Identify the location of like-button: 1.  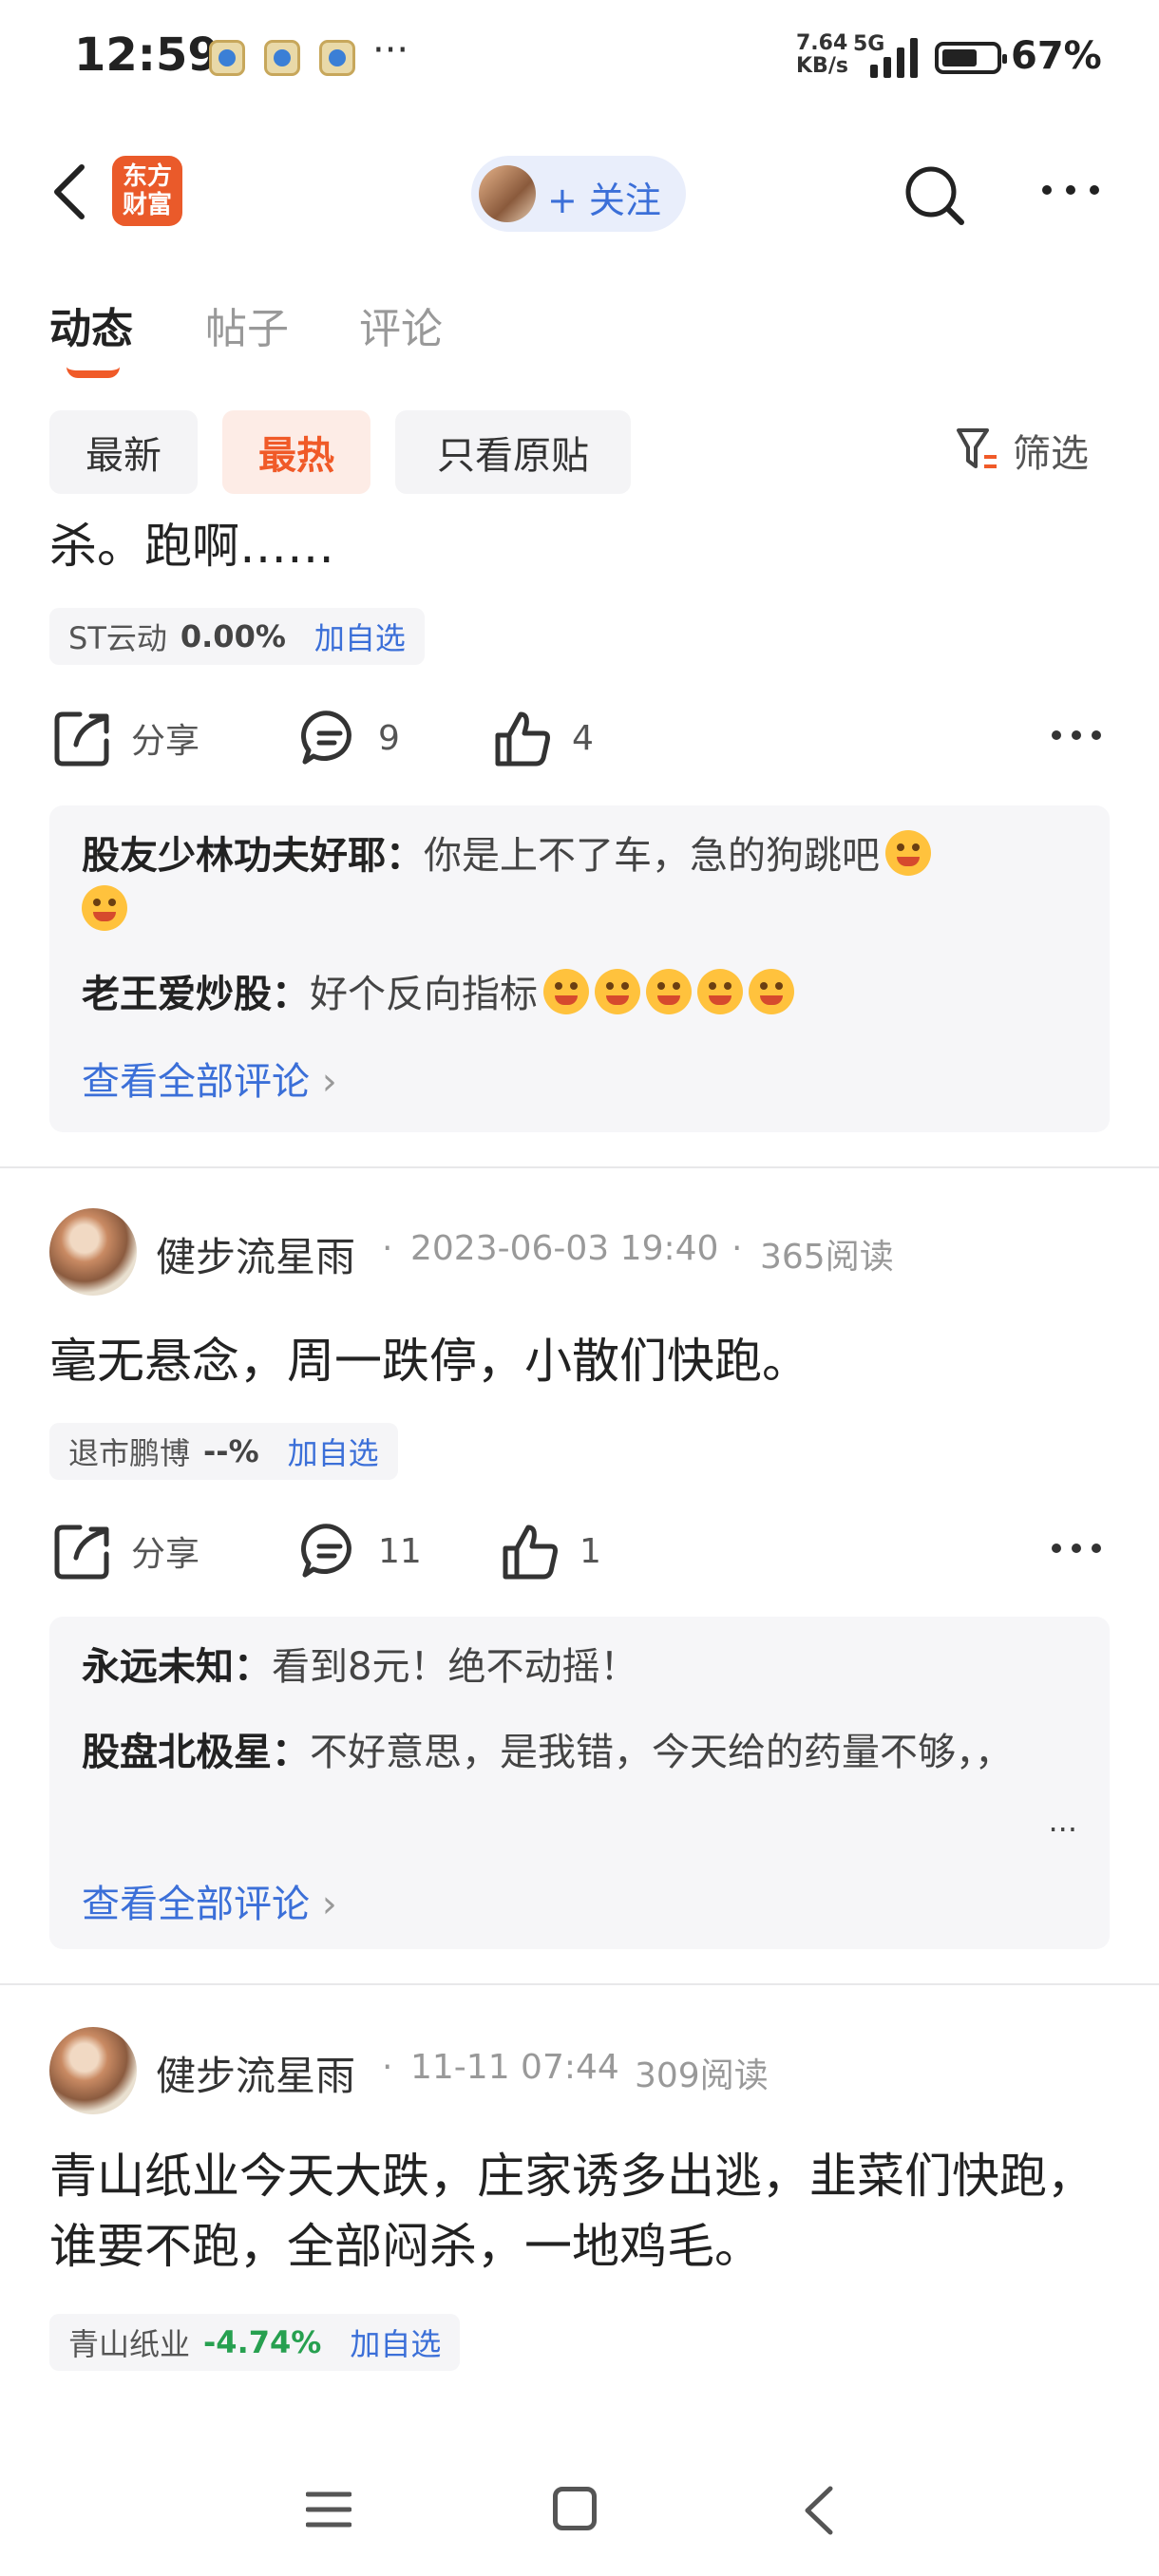
(551, 1551).